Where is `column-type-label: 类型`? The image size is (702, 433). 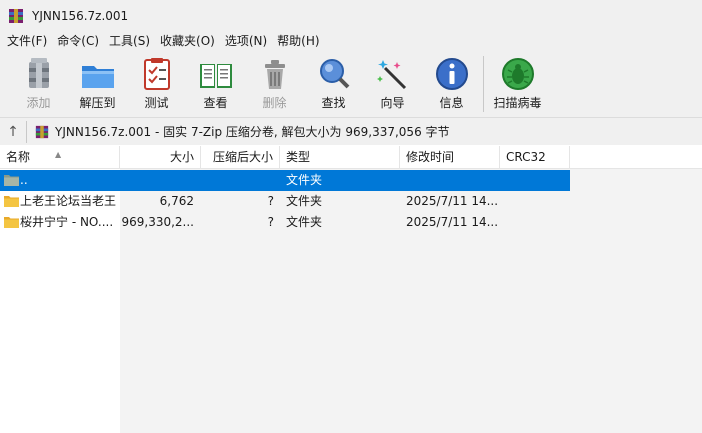
column-type-label: 类型 is located at coordinates (298, 157).